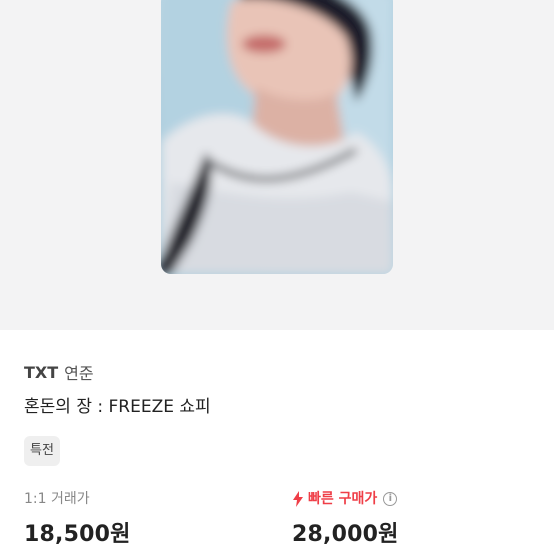  Describe the element at coordinates (279, 521) in the screenshot. I see `price-section: 1:1 거래가 18,500원 빠른 구매가 i 28,000원` at that location.